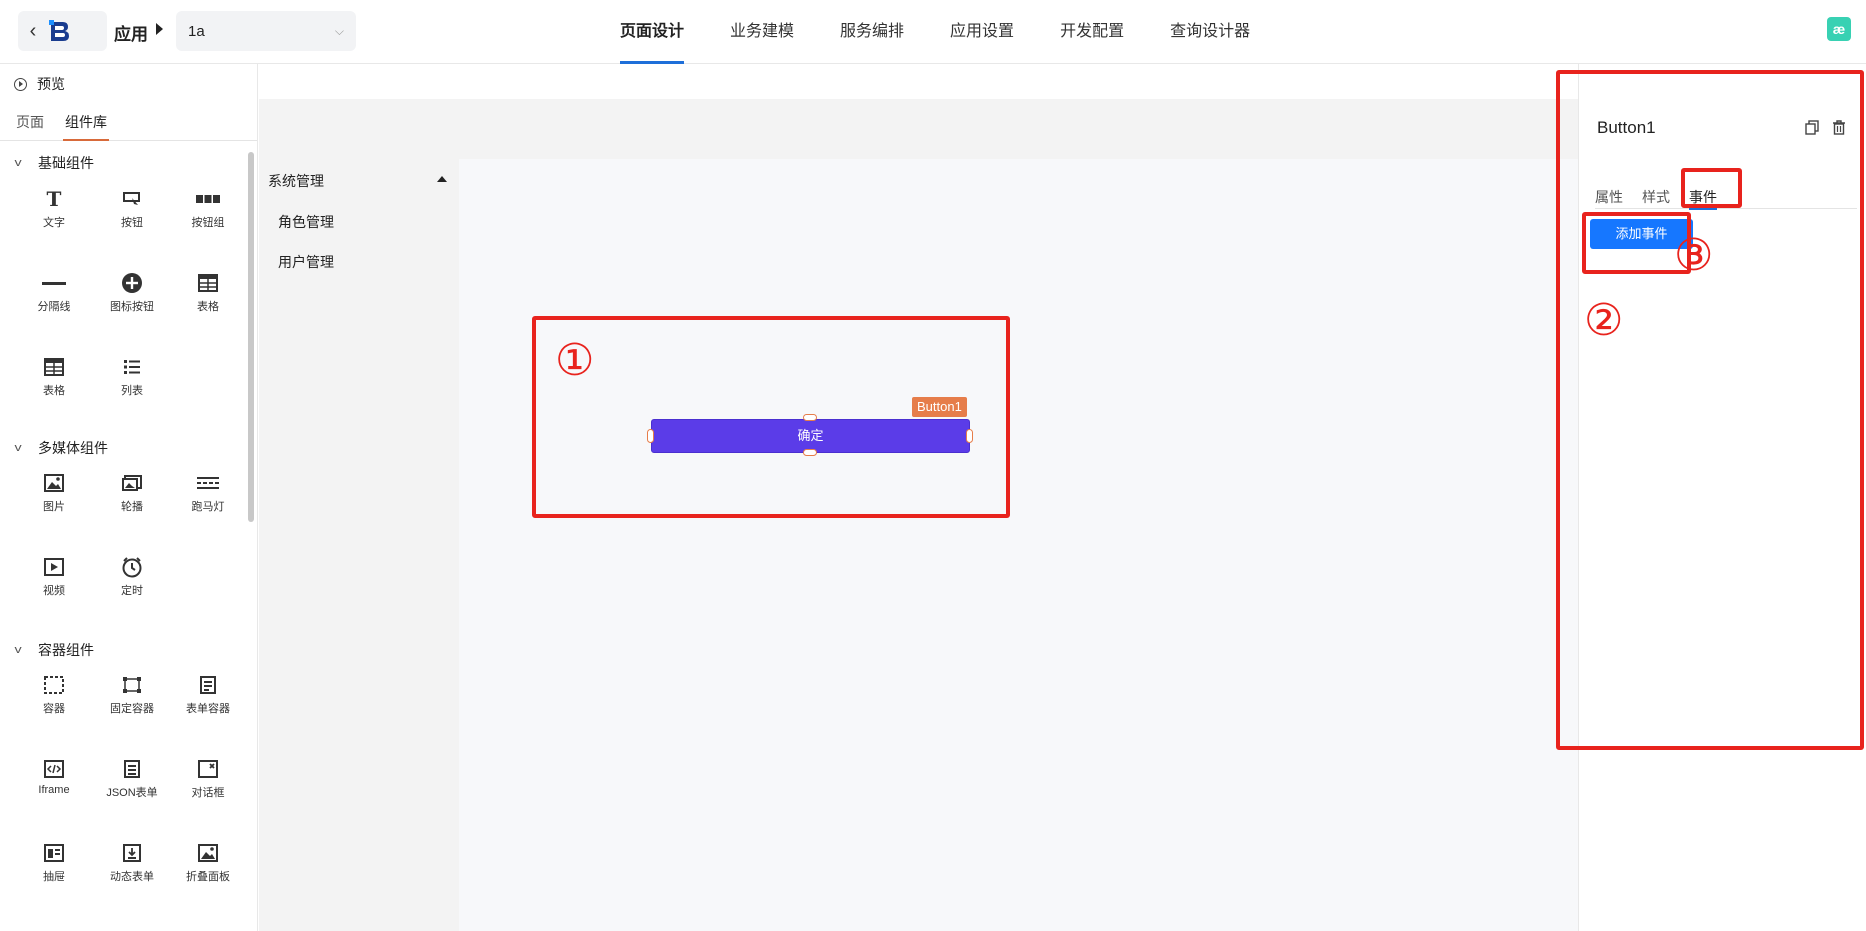  Describe the element at coordinates (54, 685) in the screenshot. I see `container-icon` at that location.